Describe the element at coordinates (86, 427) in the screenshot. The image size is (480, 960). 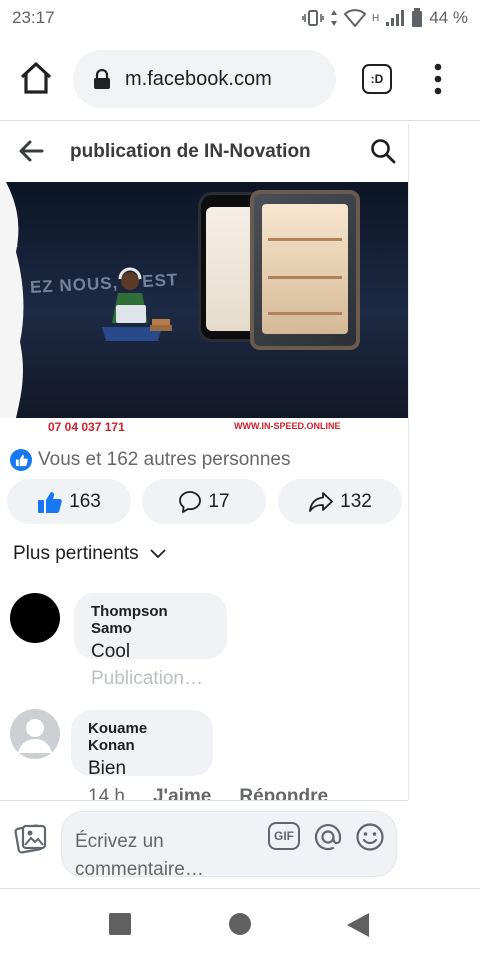
I see `post-image-phone-number: 07 04 037 171` at that location.